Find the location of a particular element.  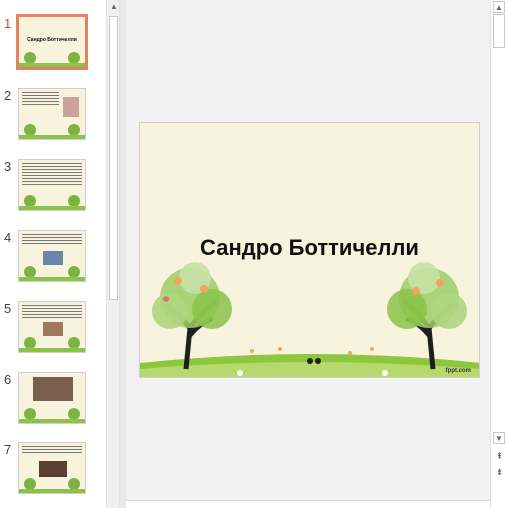

slide-thumbnail-4: 4 is located at coordinates (53, 260).